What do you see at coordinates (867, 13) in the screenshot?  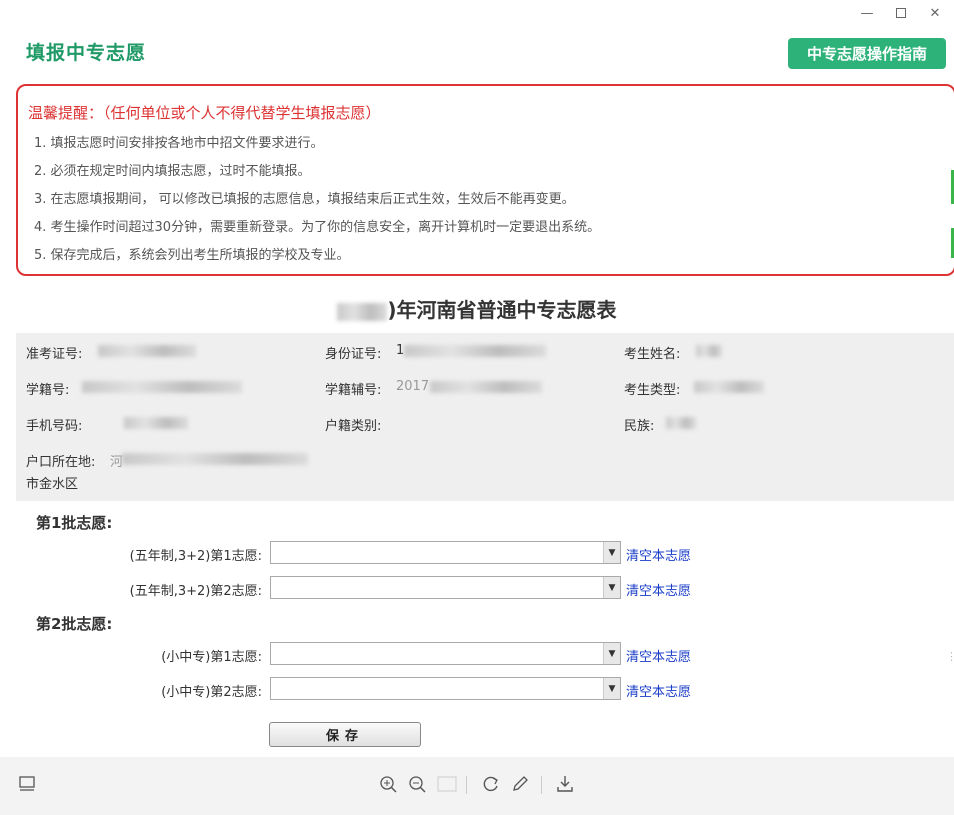 I see `minimize-icon: —` at bounding box center [867, 13].